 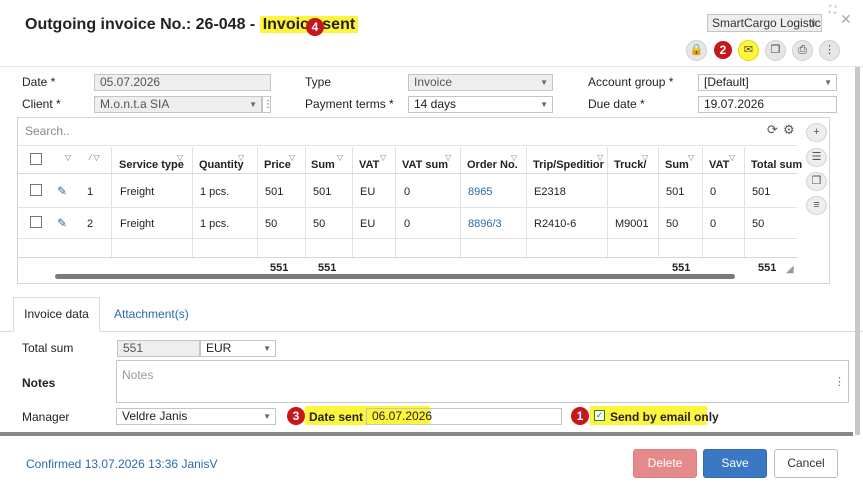 What do you see at coordinates (95, 157) in the screenshot?
I see `sort-icon: ⁄ ▽` at bounding box center [95, 157].